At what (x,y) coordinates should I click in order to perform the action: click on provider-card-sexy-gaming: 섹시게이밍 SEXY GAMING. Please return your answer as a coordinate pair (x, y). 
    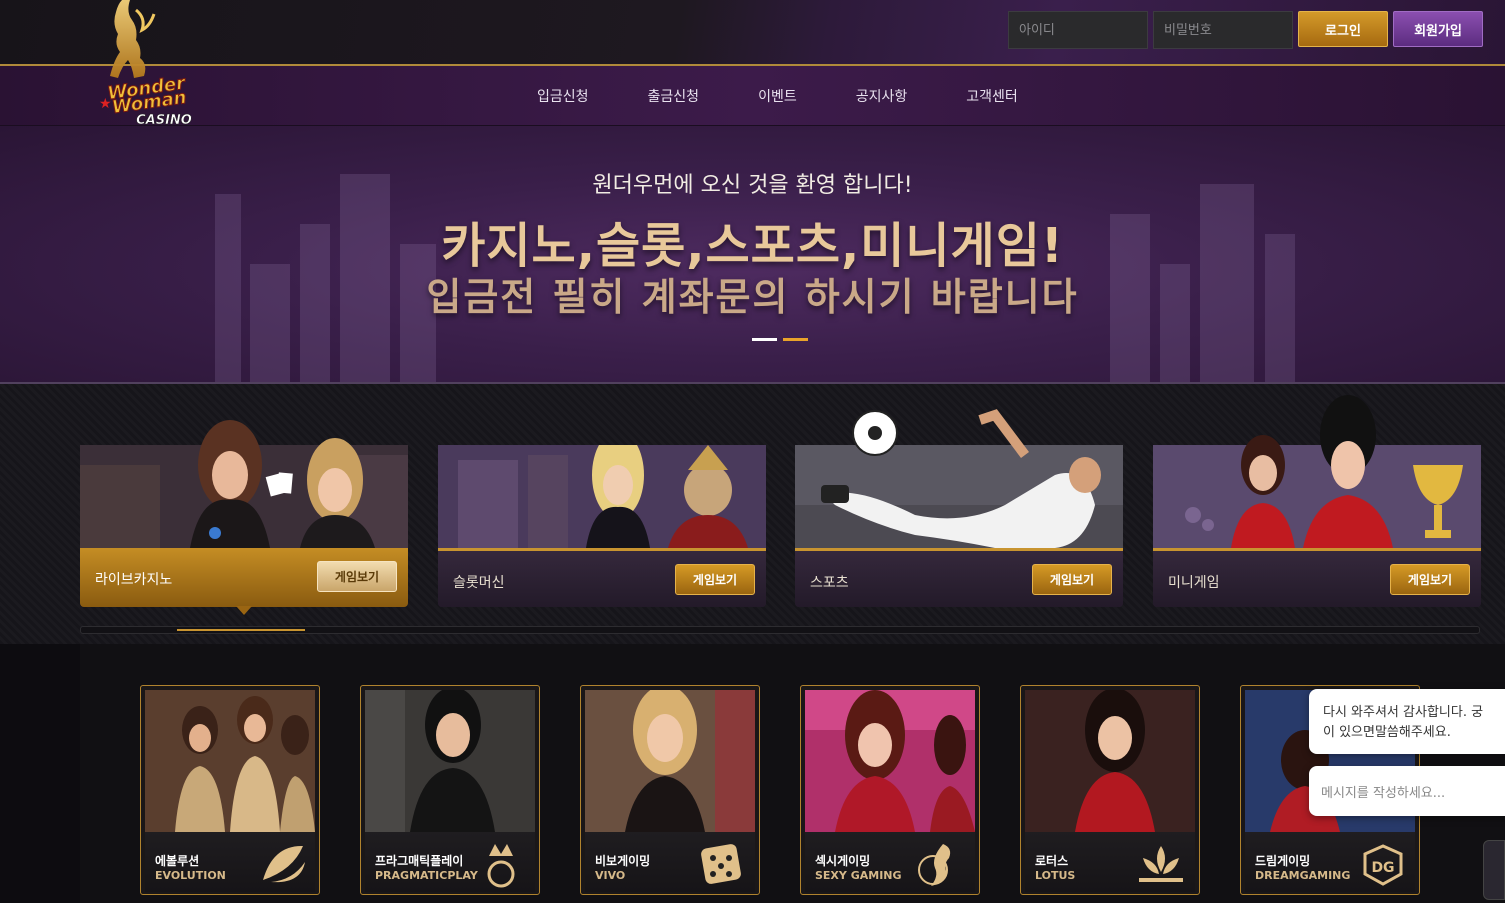
    Looking at the image, I should click on (890, 790).